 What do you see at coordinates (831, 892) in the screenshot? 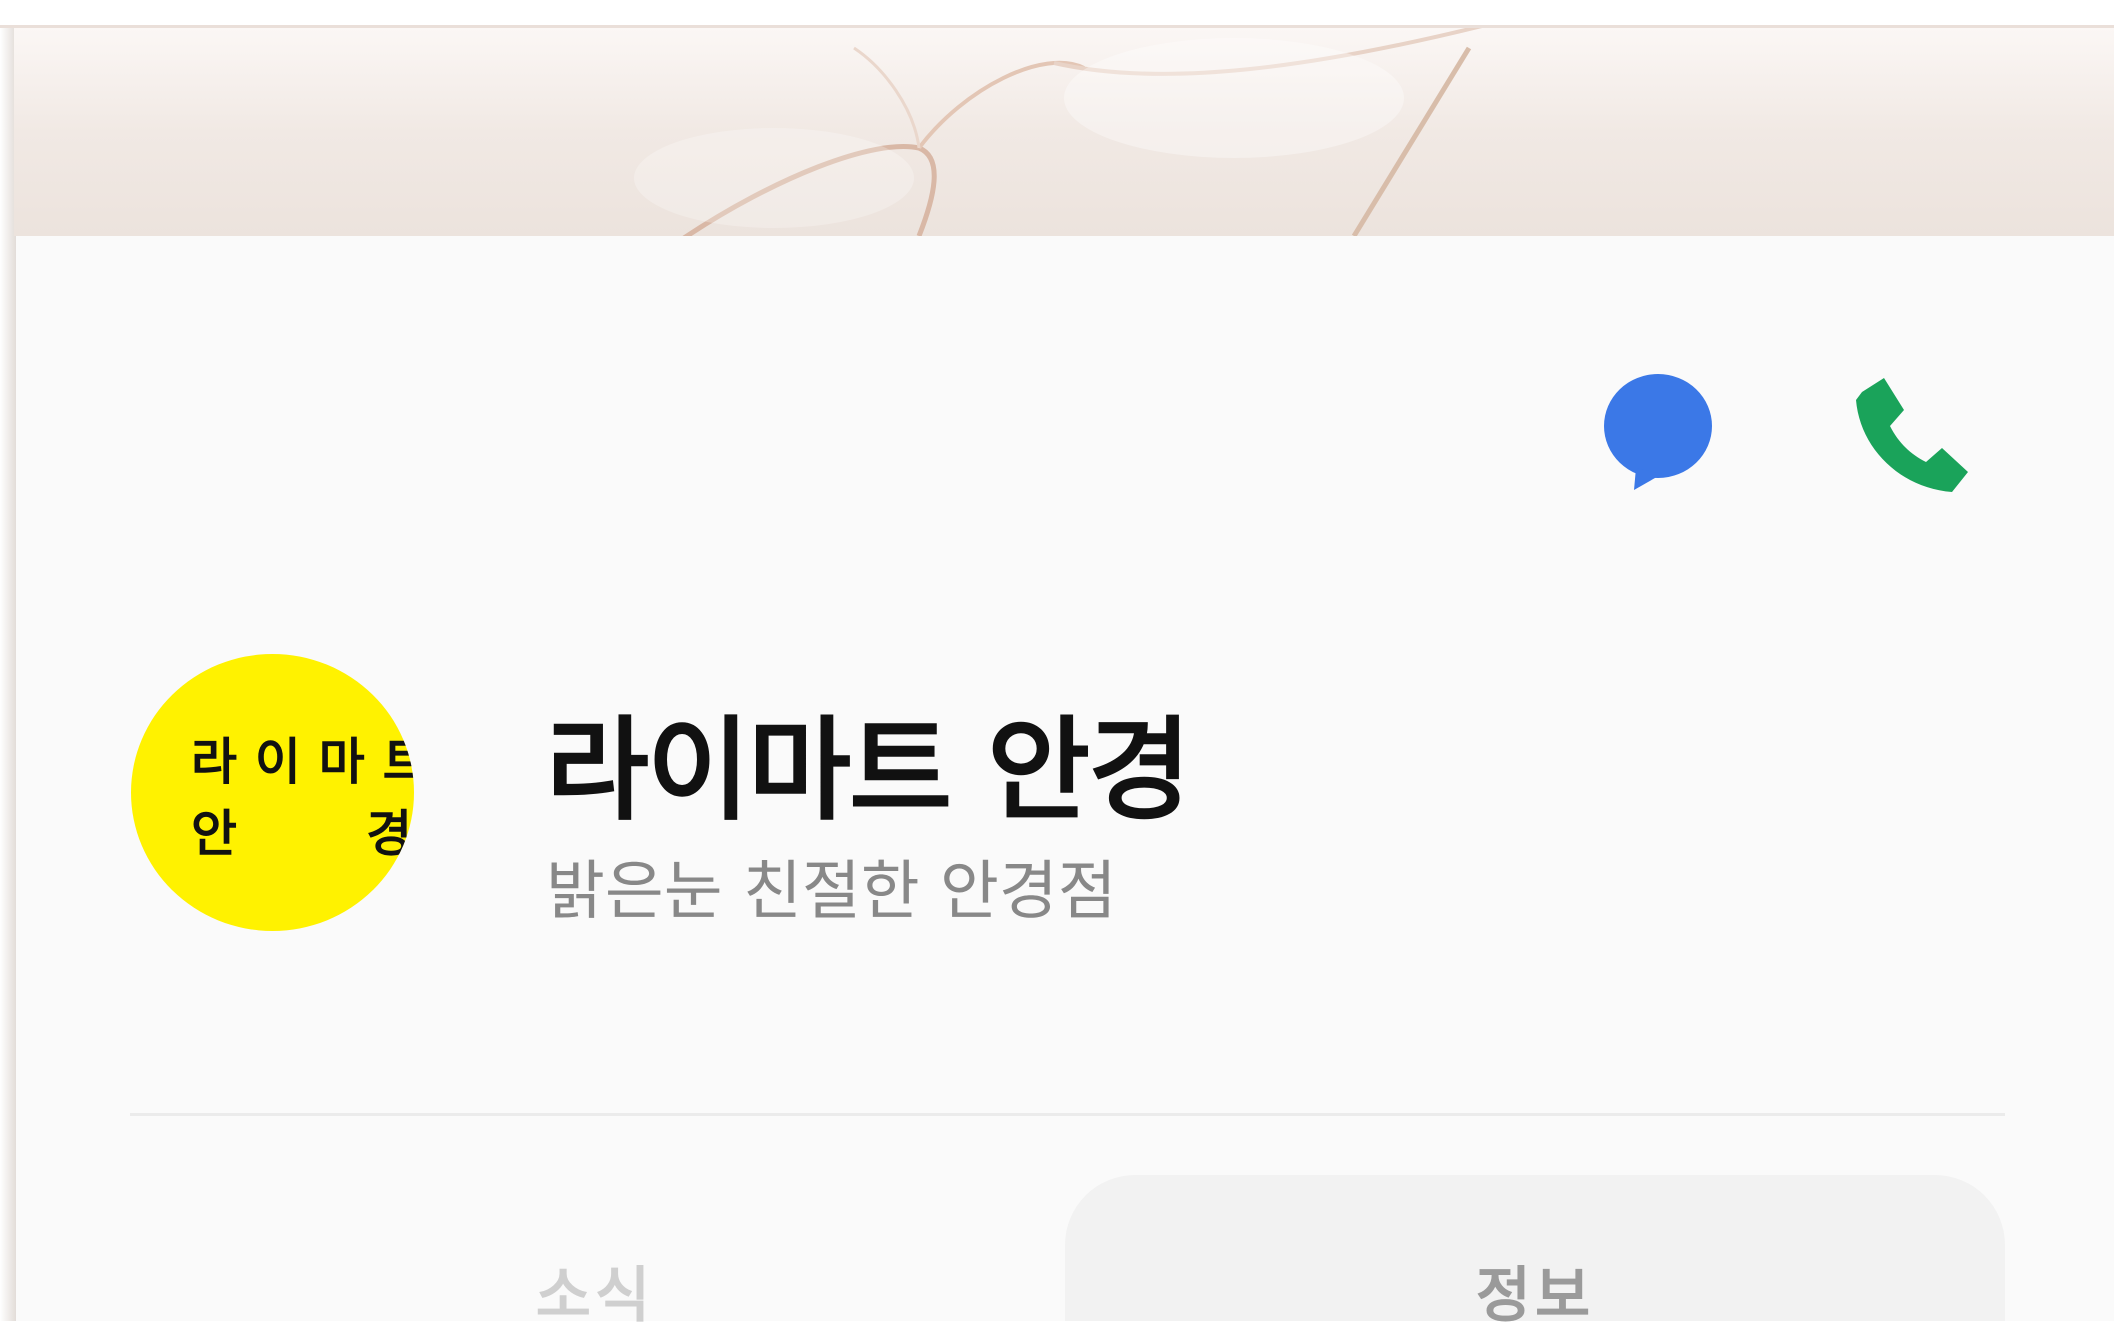
I see `status-message: 밝은눈 친절한 안경점` at bounding box center [831, 892].